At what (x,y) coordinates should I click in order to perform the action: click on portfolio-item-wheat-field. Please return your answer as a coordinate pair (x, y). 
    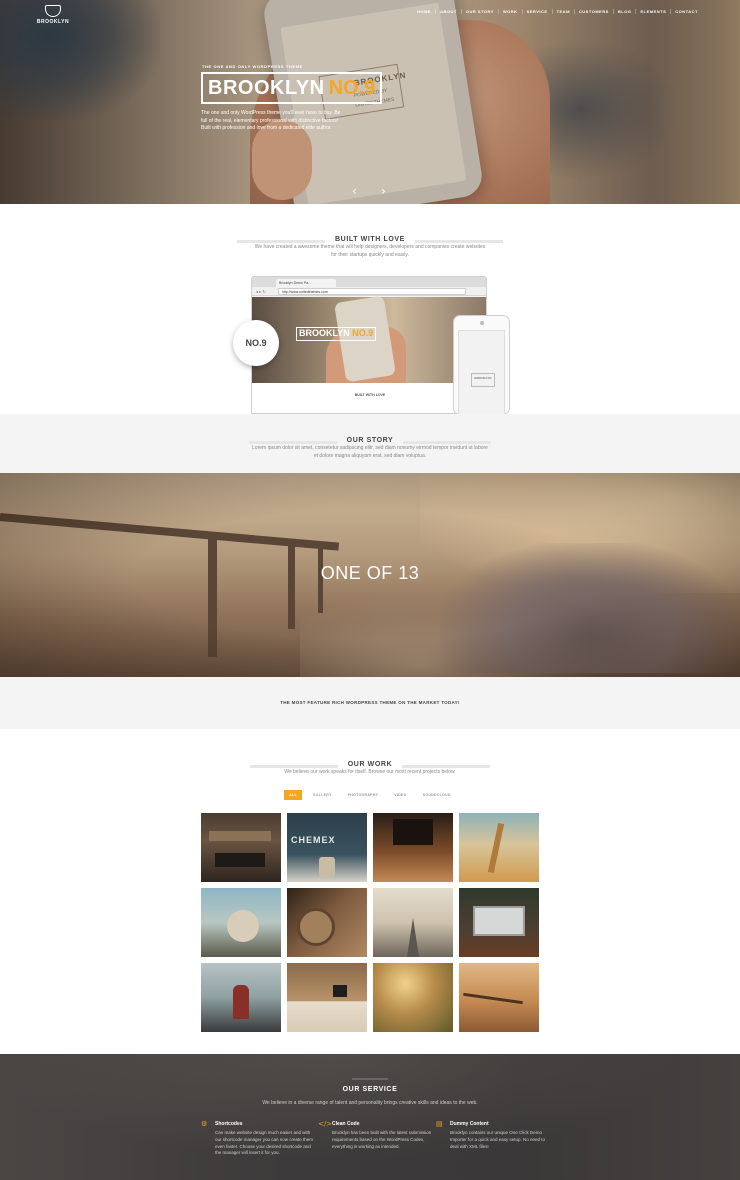
    Looking at the image, I should click on (499, 847).